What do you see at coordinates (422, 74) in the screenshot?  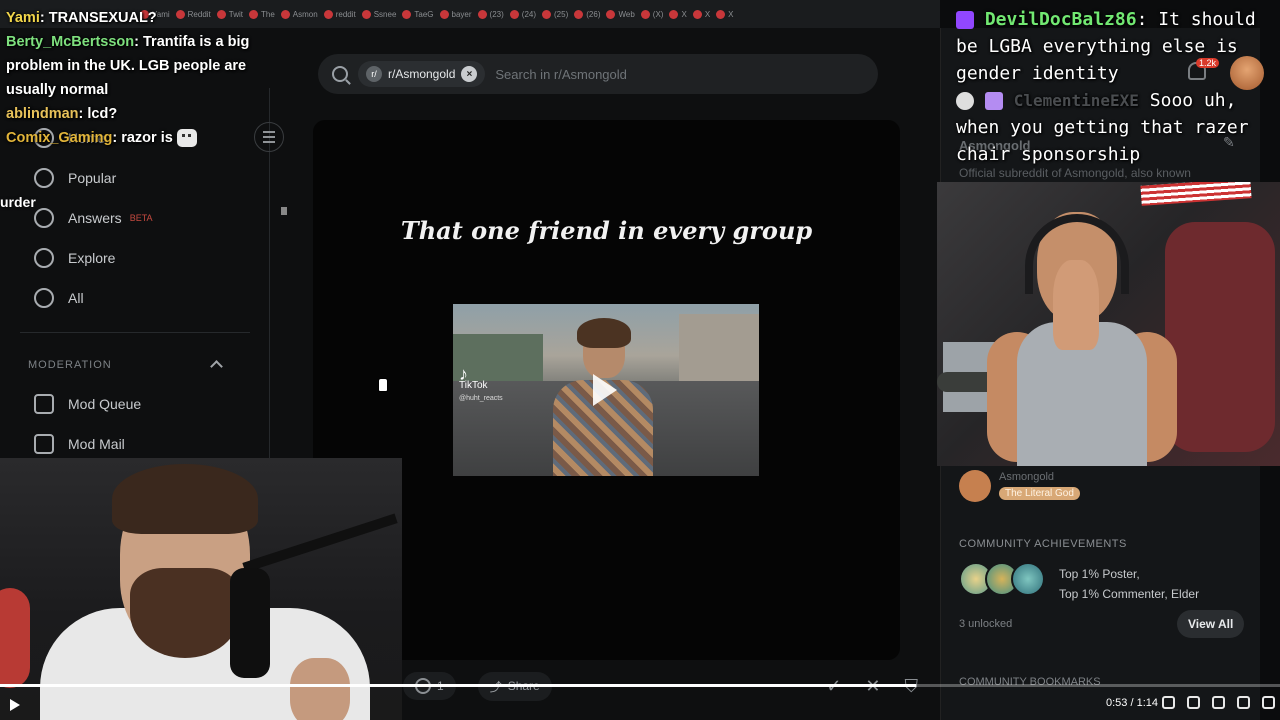 I see `subreddit-filter-chip: r/ r/Asmongold ×` at bounding box center [422, 74].